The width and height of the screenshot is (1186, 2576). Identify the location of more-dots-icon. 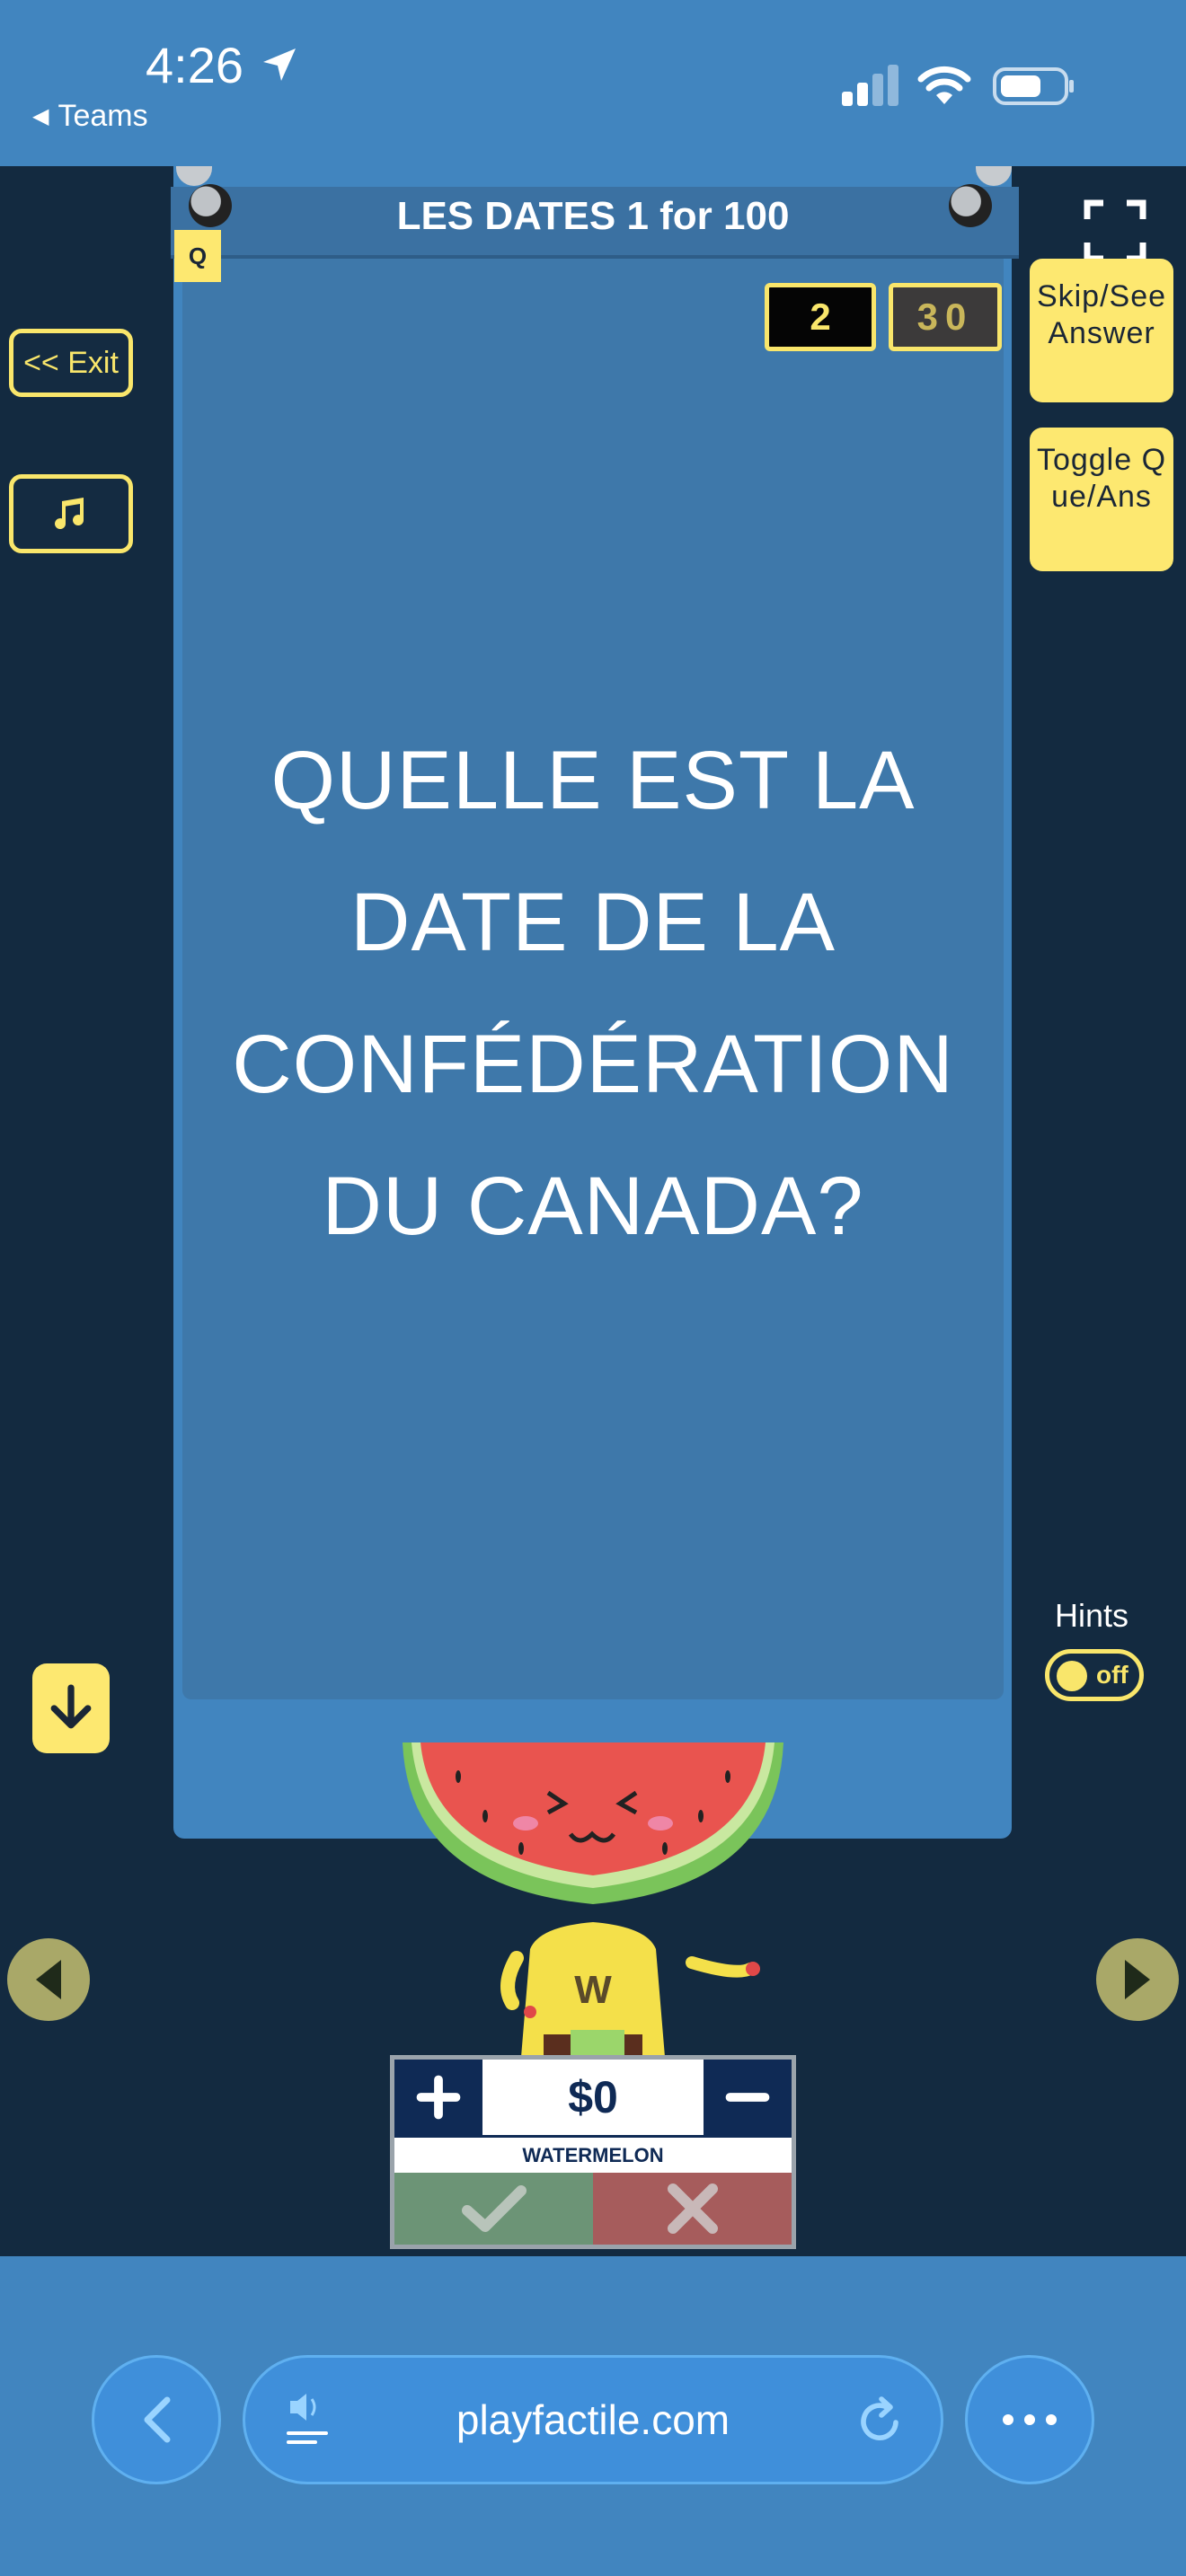
(1030, 2419).